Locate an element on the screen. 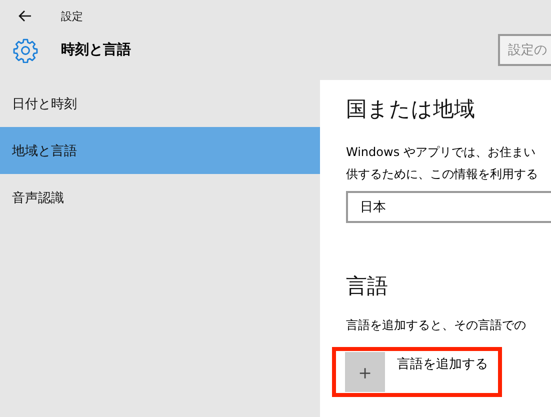  window-title: 設定 is located at coordinates (72, 16).